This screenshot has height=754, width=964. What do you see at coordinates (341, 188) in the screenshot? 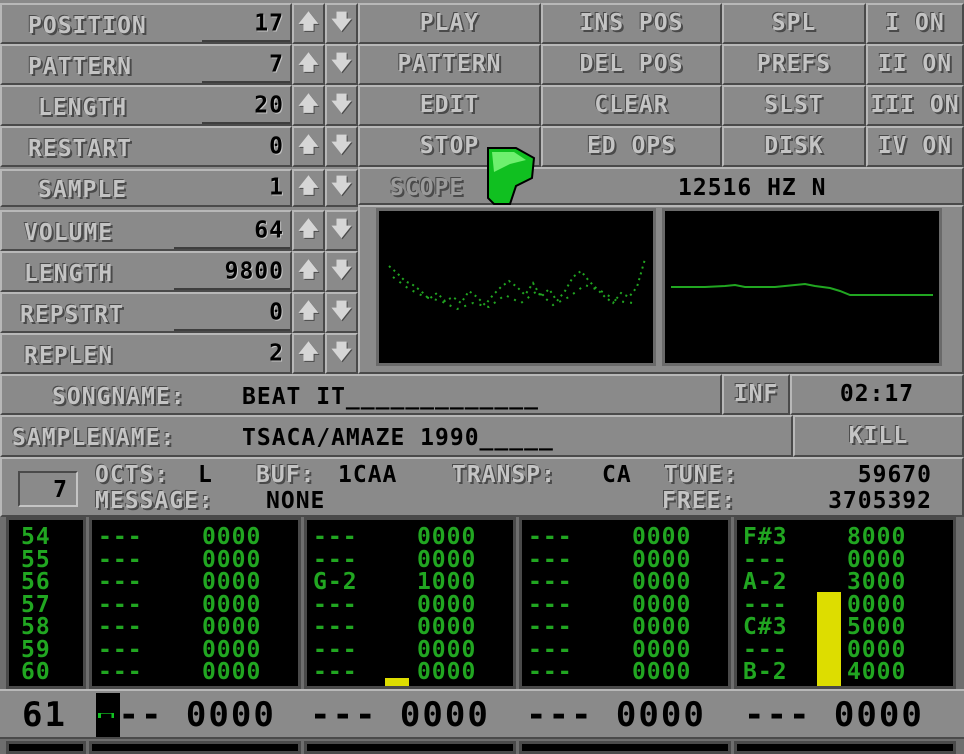
I see `sample-down-button: 🡇` at bounding box center [341, 188].